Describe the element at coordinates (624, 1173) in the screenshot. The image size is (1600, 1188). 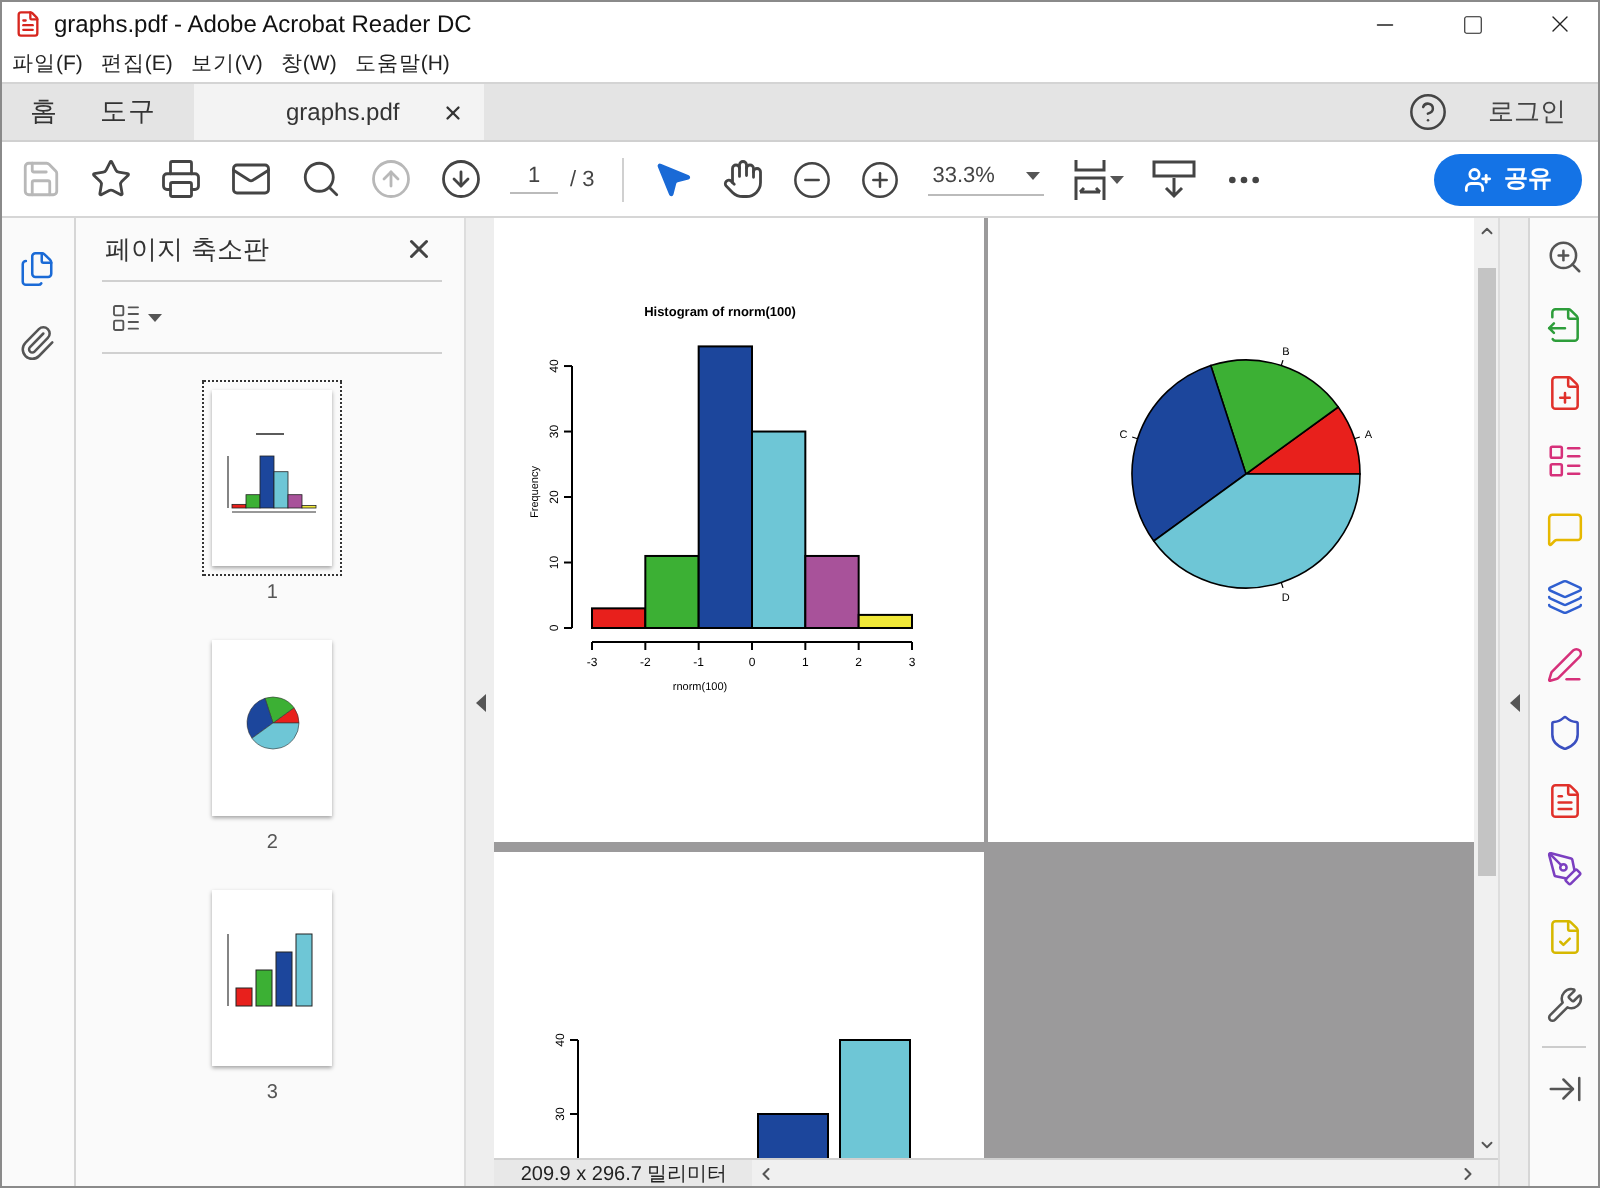
I see `page-size-label: 209.9 x 296.7 밀리미터` at that location.